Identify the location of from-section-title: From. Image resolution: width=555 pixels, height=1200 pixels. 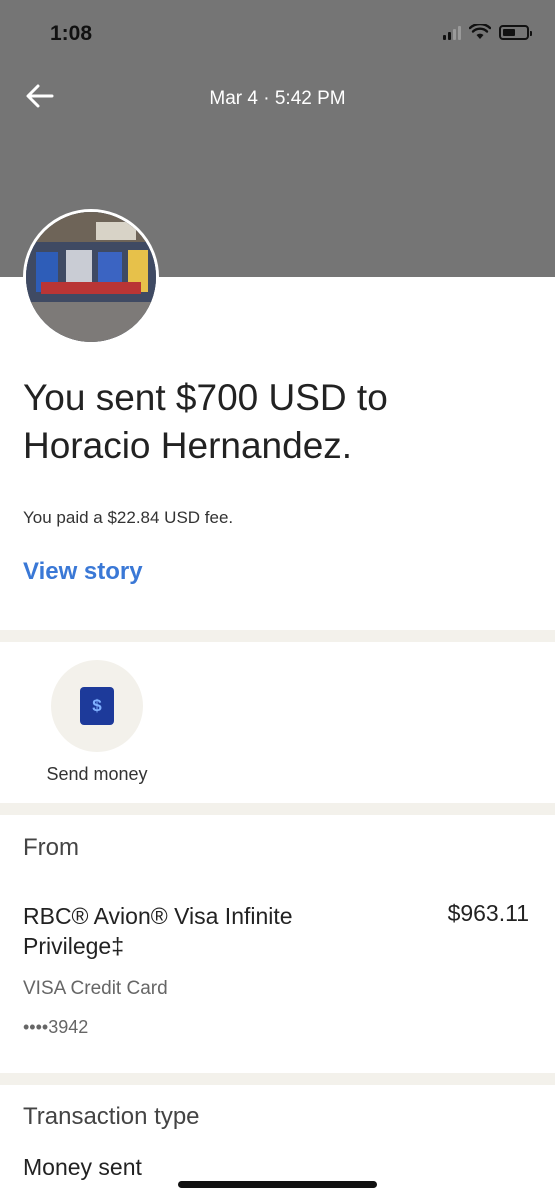
(51, 847).